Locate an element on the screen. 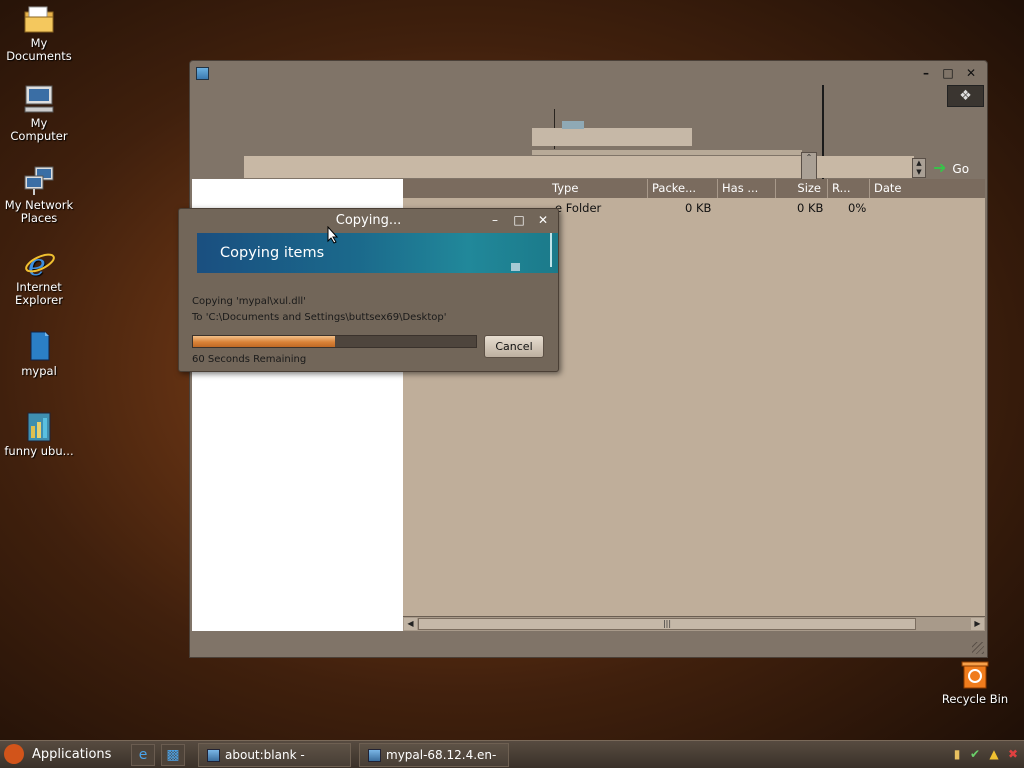 This screenshot has height=768, width=1024. ie-icon: e is located at coordinates (40, 263).